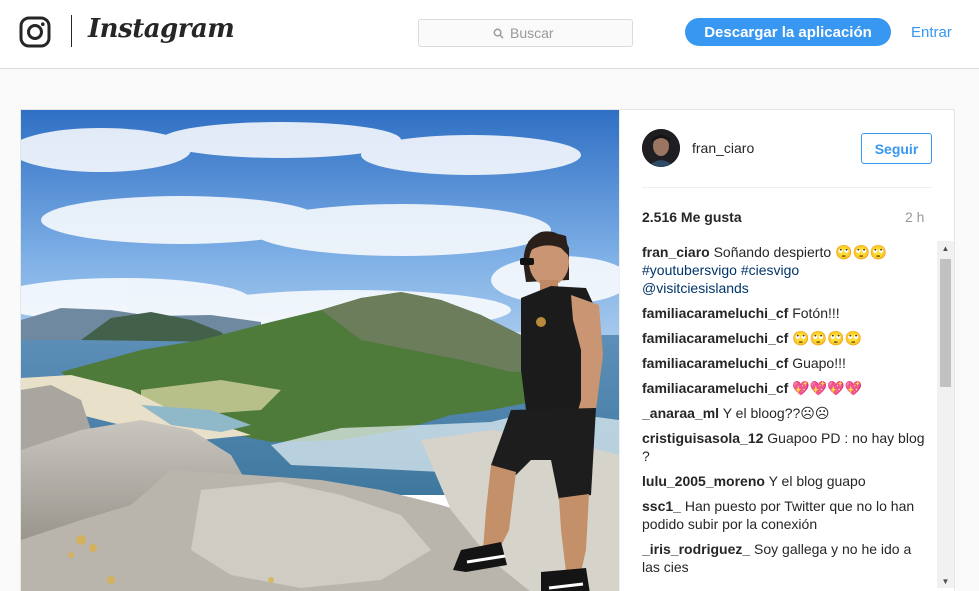  I want to click on comment-username: lulu_2005_moreno, so click(703, 481).